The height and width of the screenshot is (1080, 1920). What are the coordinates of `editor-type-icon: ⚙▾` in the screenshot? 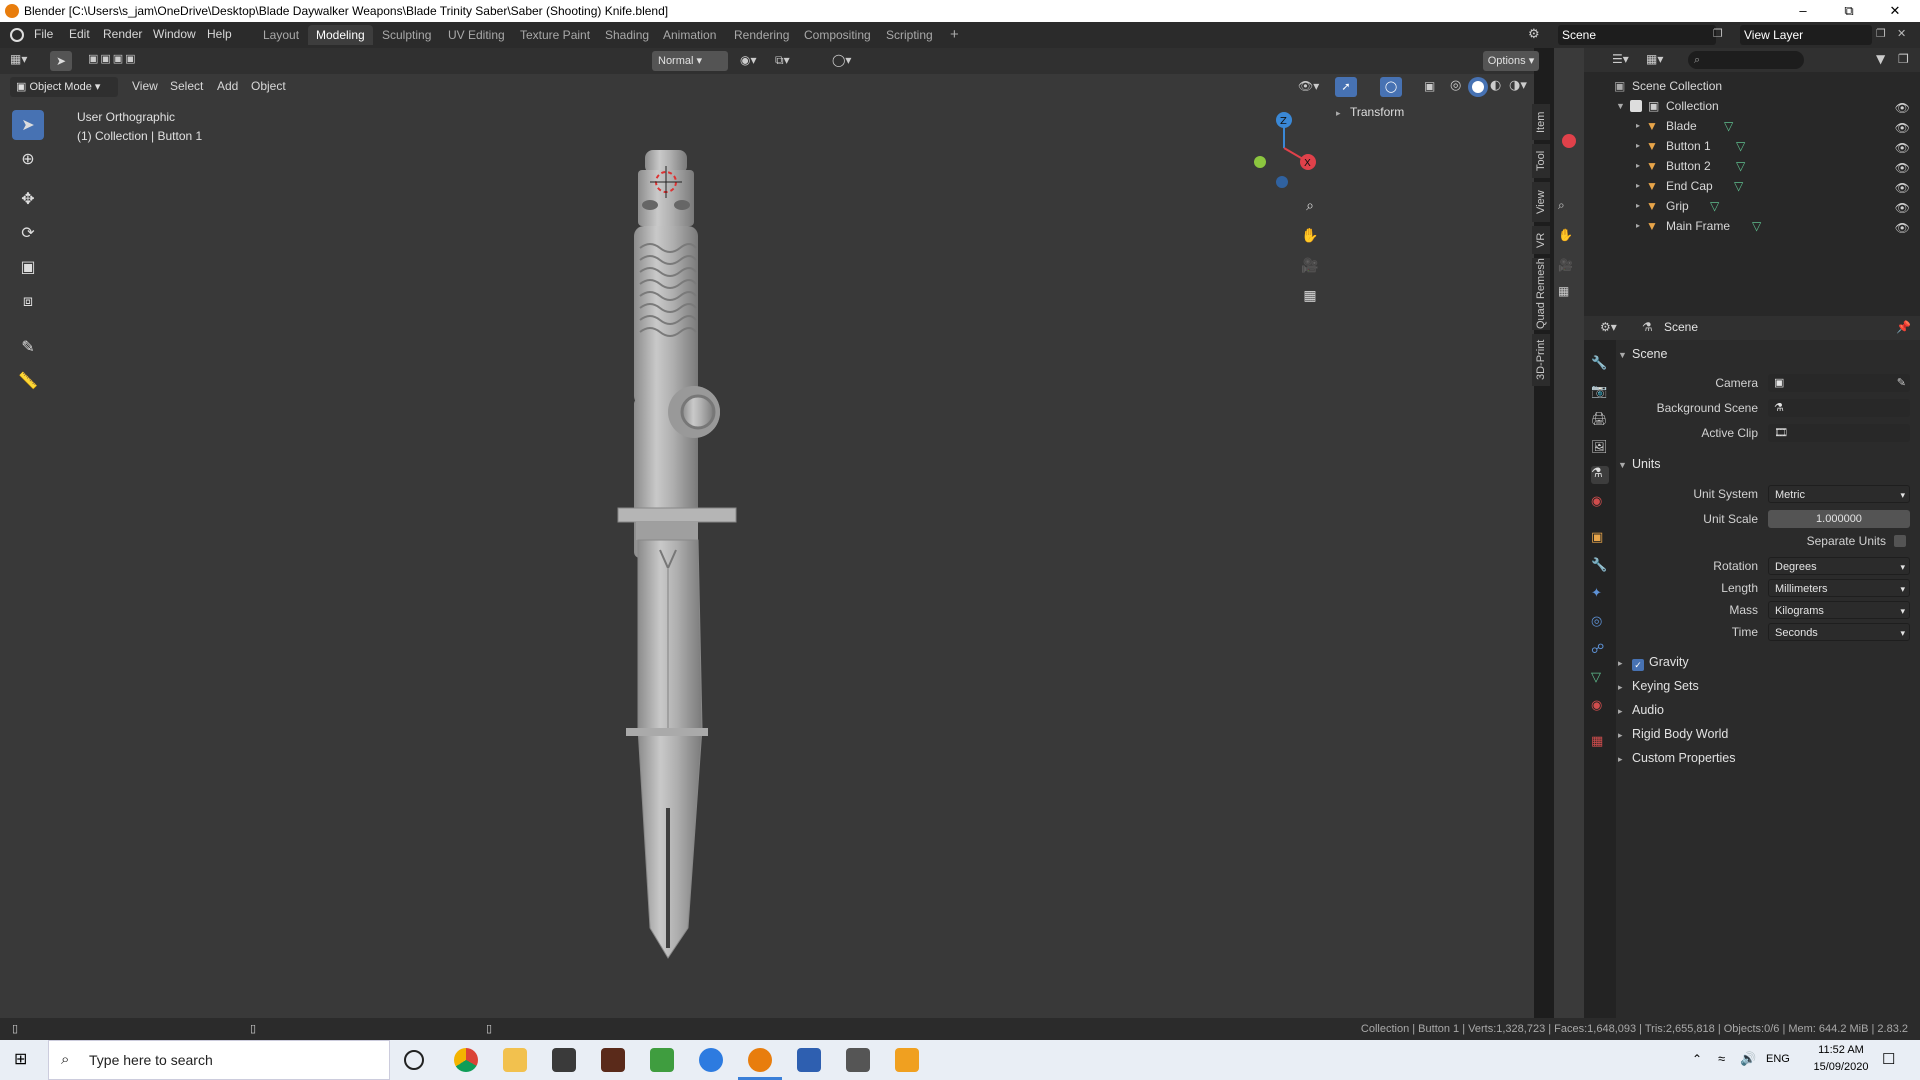 It's located at (1608, 327).